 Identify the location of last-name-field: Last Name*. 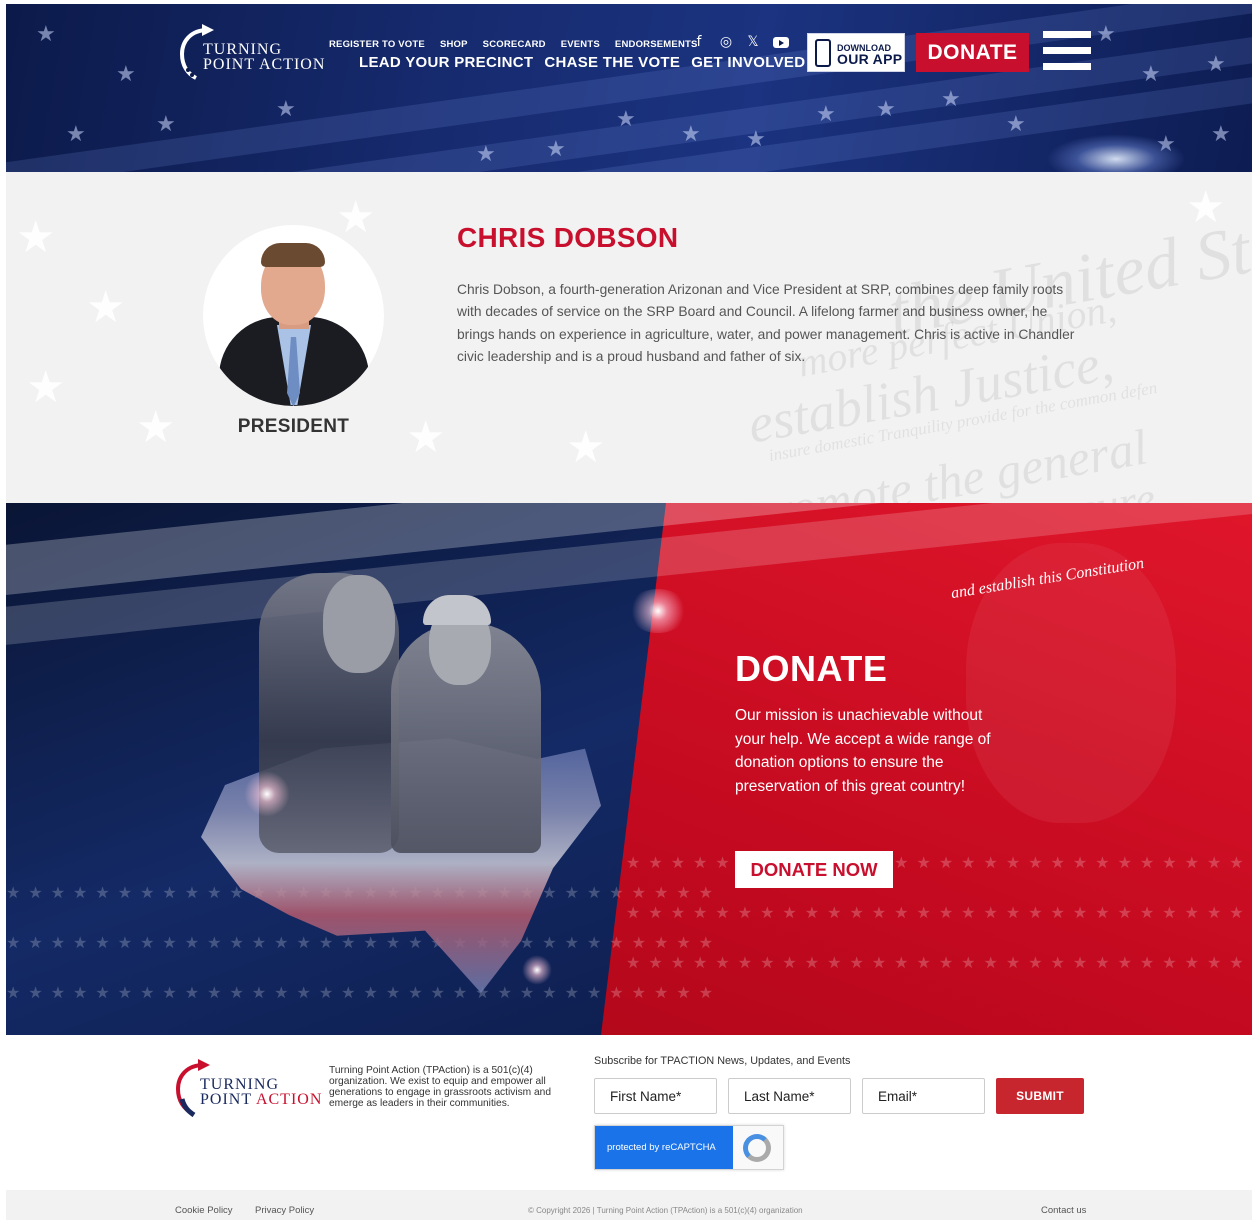
(789, 1096).